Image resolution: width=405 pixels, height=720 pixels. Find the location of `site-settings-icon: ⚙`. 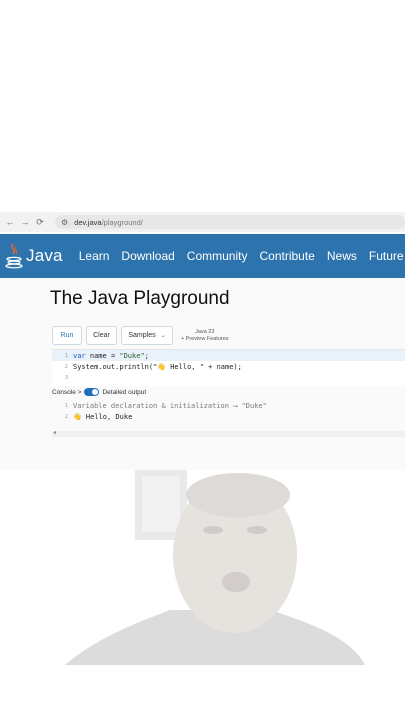

site-settings-icon: ⚙ is located at coordinates (64, 222).